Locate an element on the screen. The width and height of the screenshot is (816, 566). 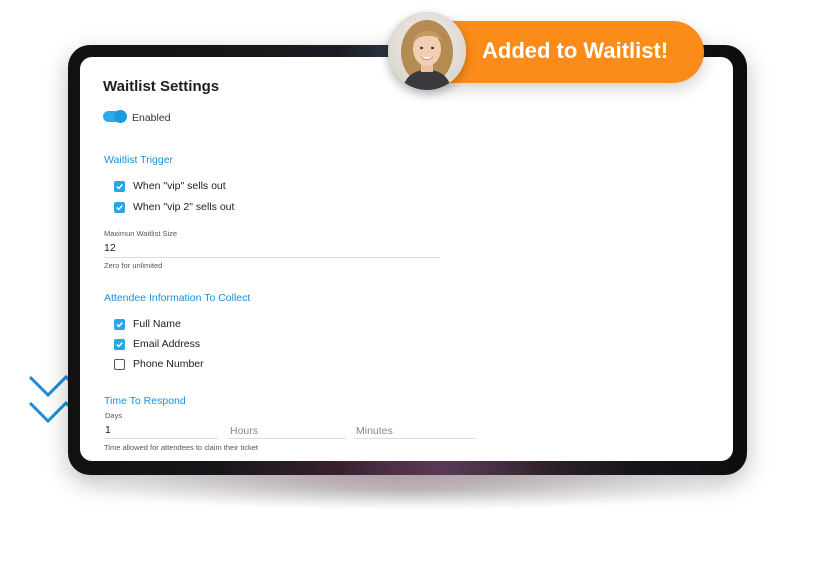
enabled-toggle-label: Enabled is located at coordinates (151, 118).